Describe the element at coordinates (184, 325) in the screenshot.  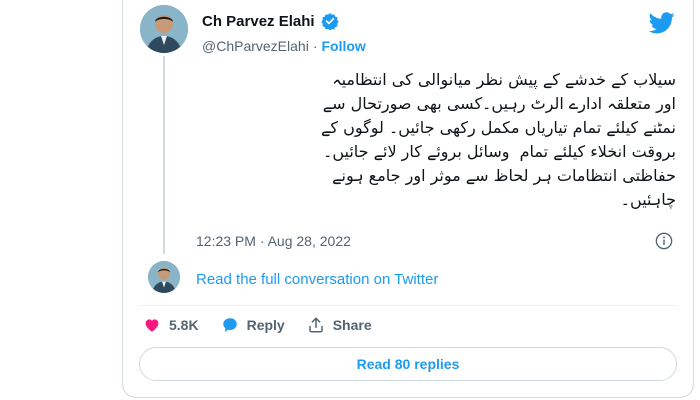
I see `like-count: 5.8K` at that location.